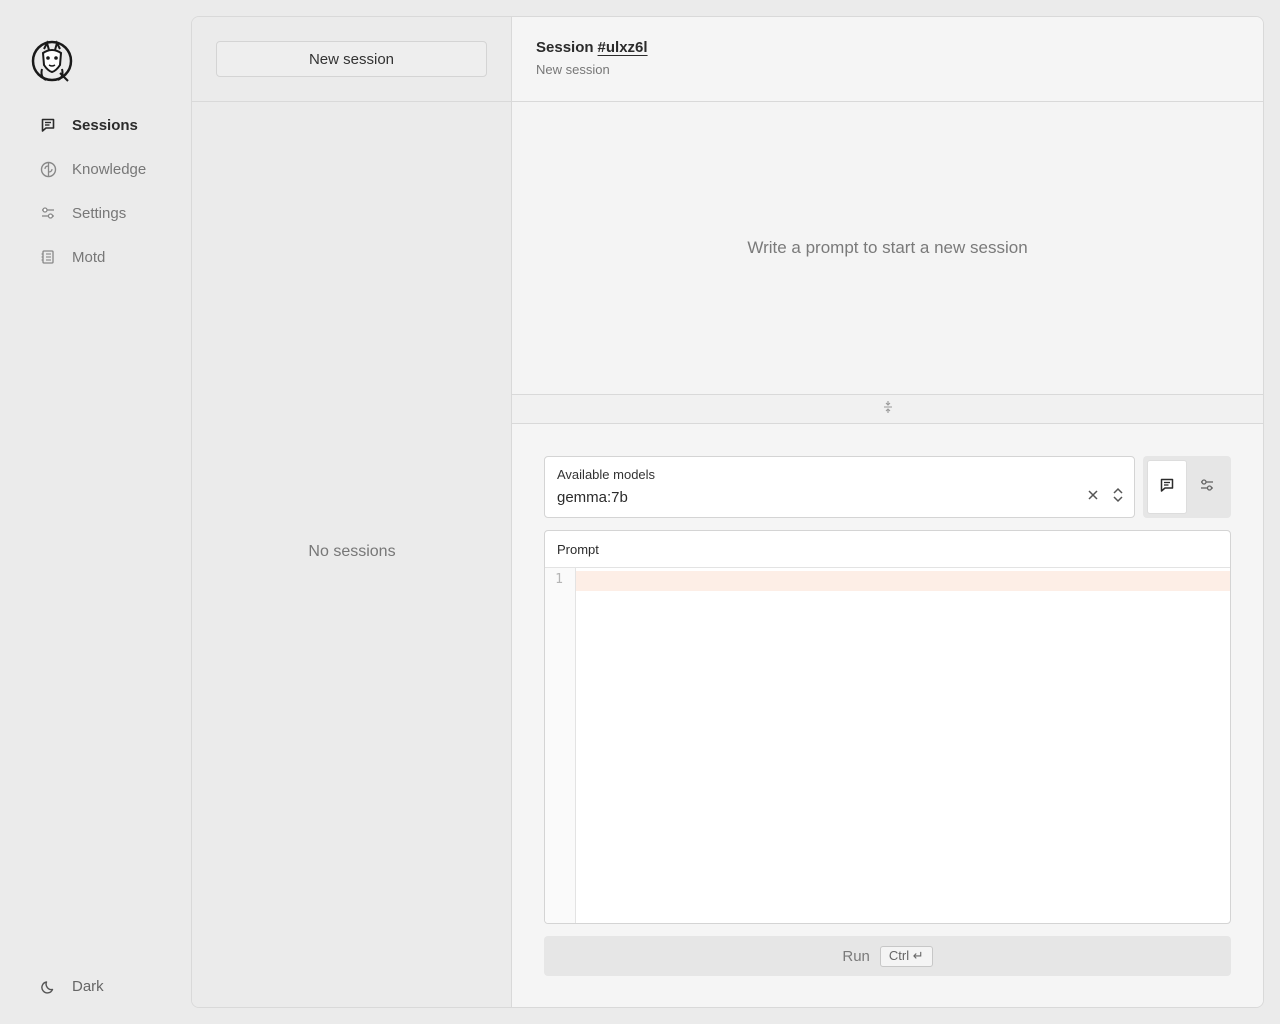 The image size is (1280, 1024). Describe the element at coordinates (592, 497) in the screenshot. I see `model-select-value: gemma:7b` at that location.